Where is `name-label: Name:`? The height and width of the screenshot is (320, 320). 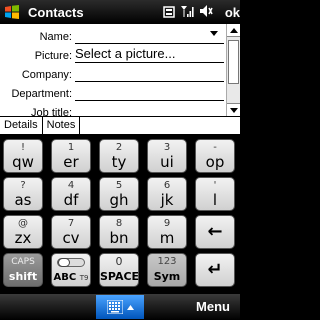 name-label: Name: is located at coordinates (55, 37).